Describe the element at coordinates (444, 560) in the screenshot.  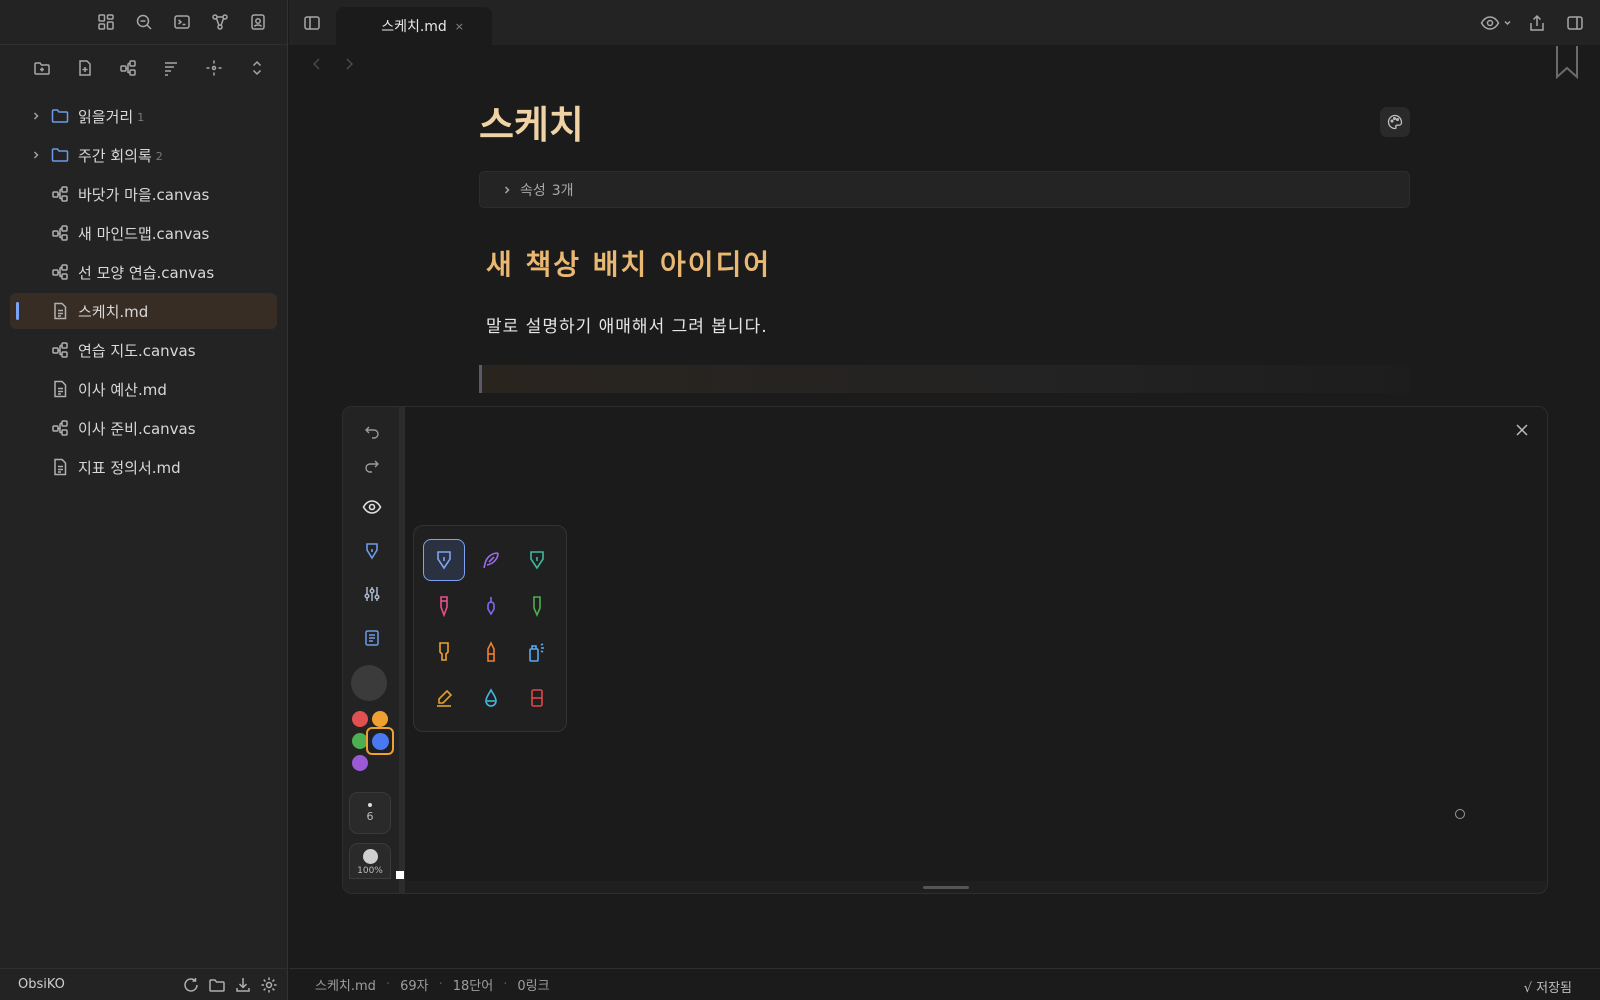
I see `pen-fountain-blue` at that location.